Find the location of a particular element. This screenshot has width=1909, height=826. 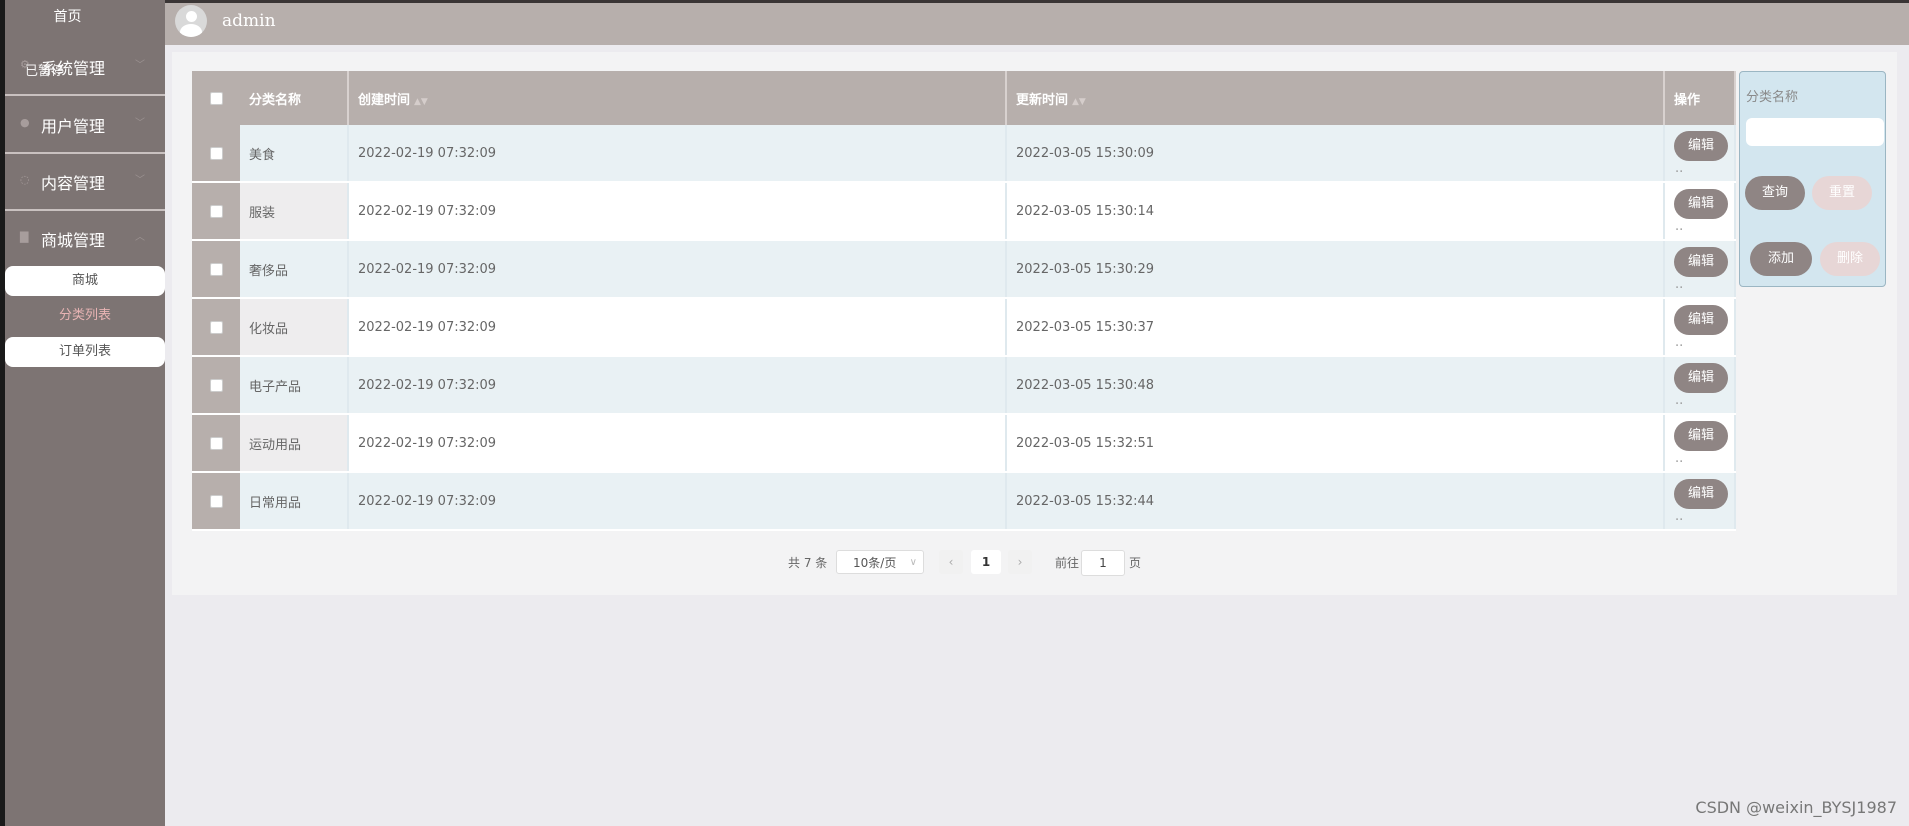

total-count: 共 7 条 is located at coordinates (808, 563).